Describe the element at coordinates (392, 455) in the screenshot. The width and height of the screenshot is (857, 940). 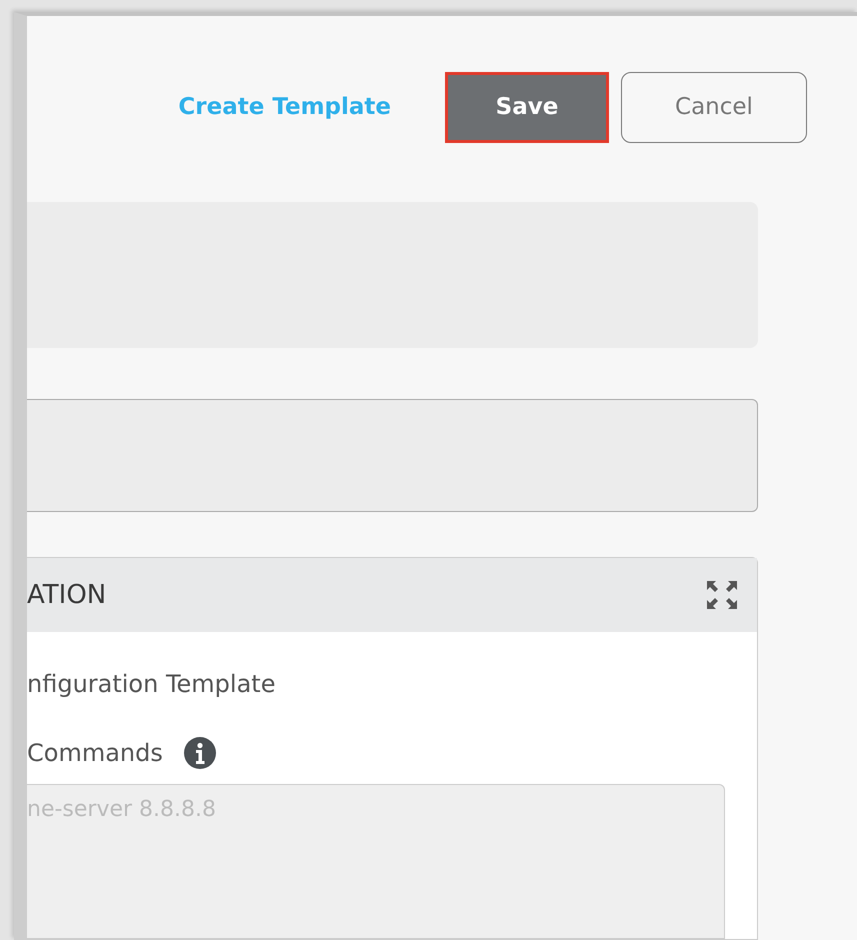
I see `input-field` at that location.